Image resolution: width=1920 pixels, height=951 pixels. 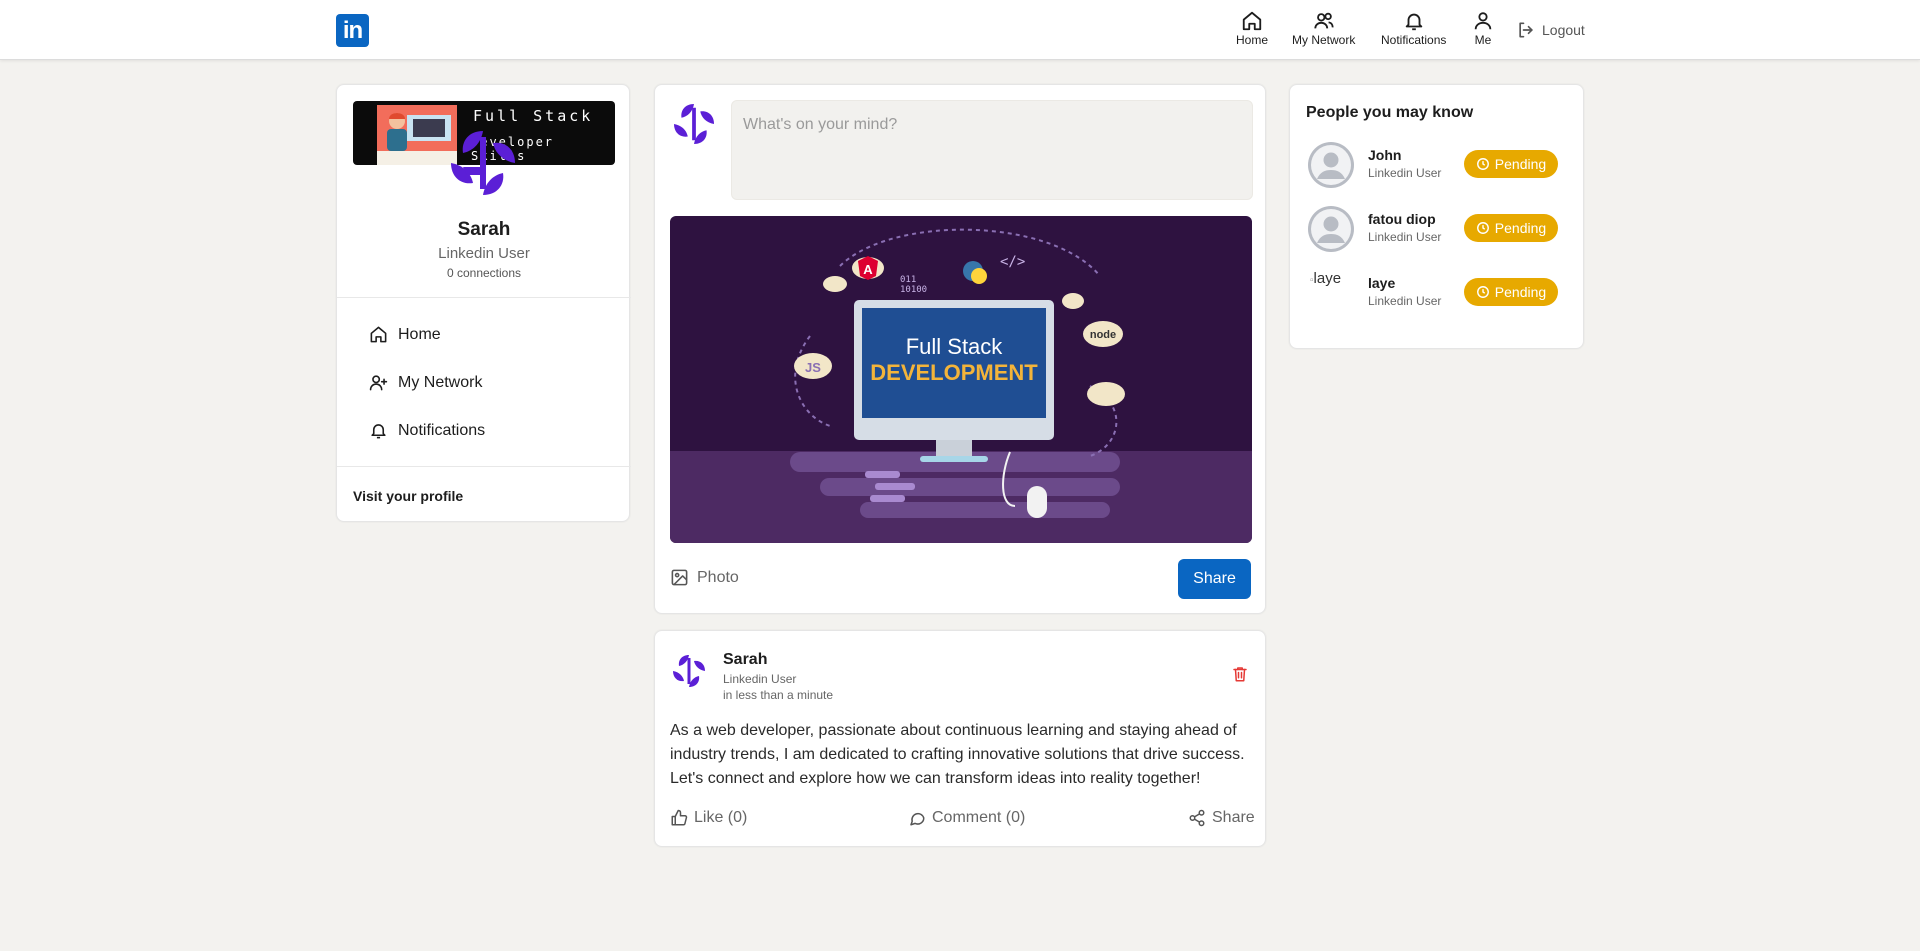 What do you see at coordinates (1483, 21) in the screenshot?
I see `user-icon` at bounding box center [1483, 21].